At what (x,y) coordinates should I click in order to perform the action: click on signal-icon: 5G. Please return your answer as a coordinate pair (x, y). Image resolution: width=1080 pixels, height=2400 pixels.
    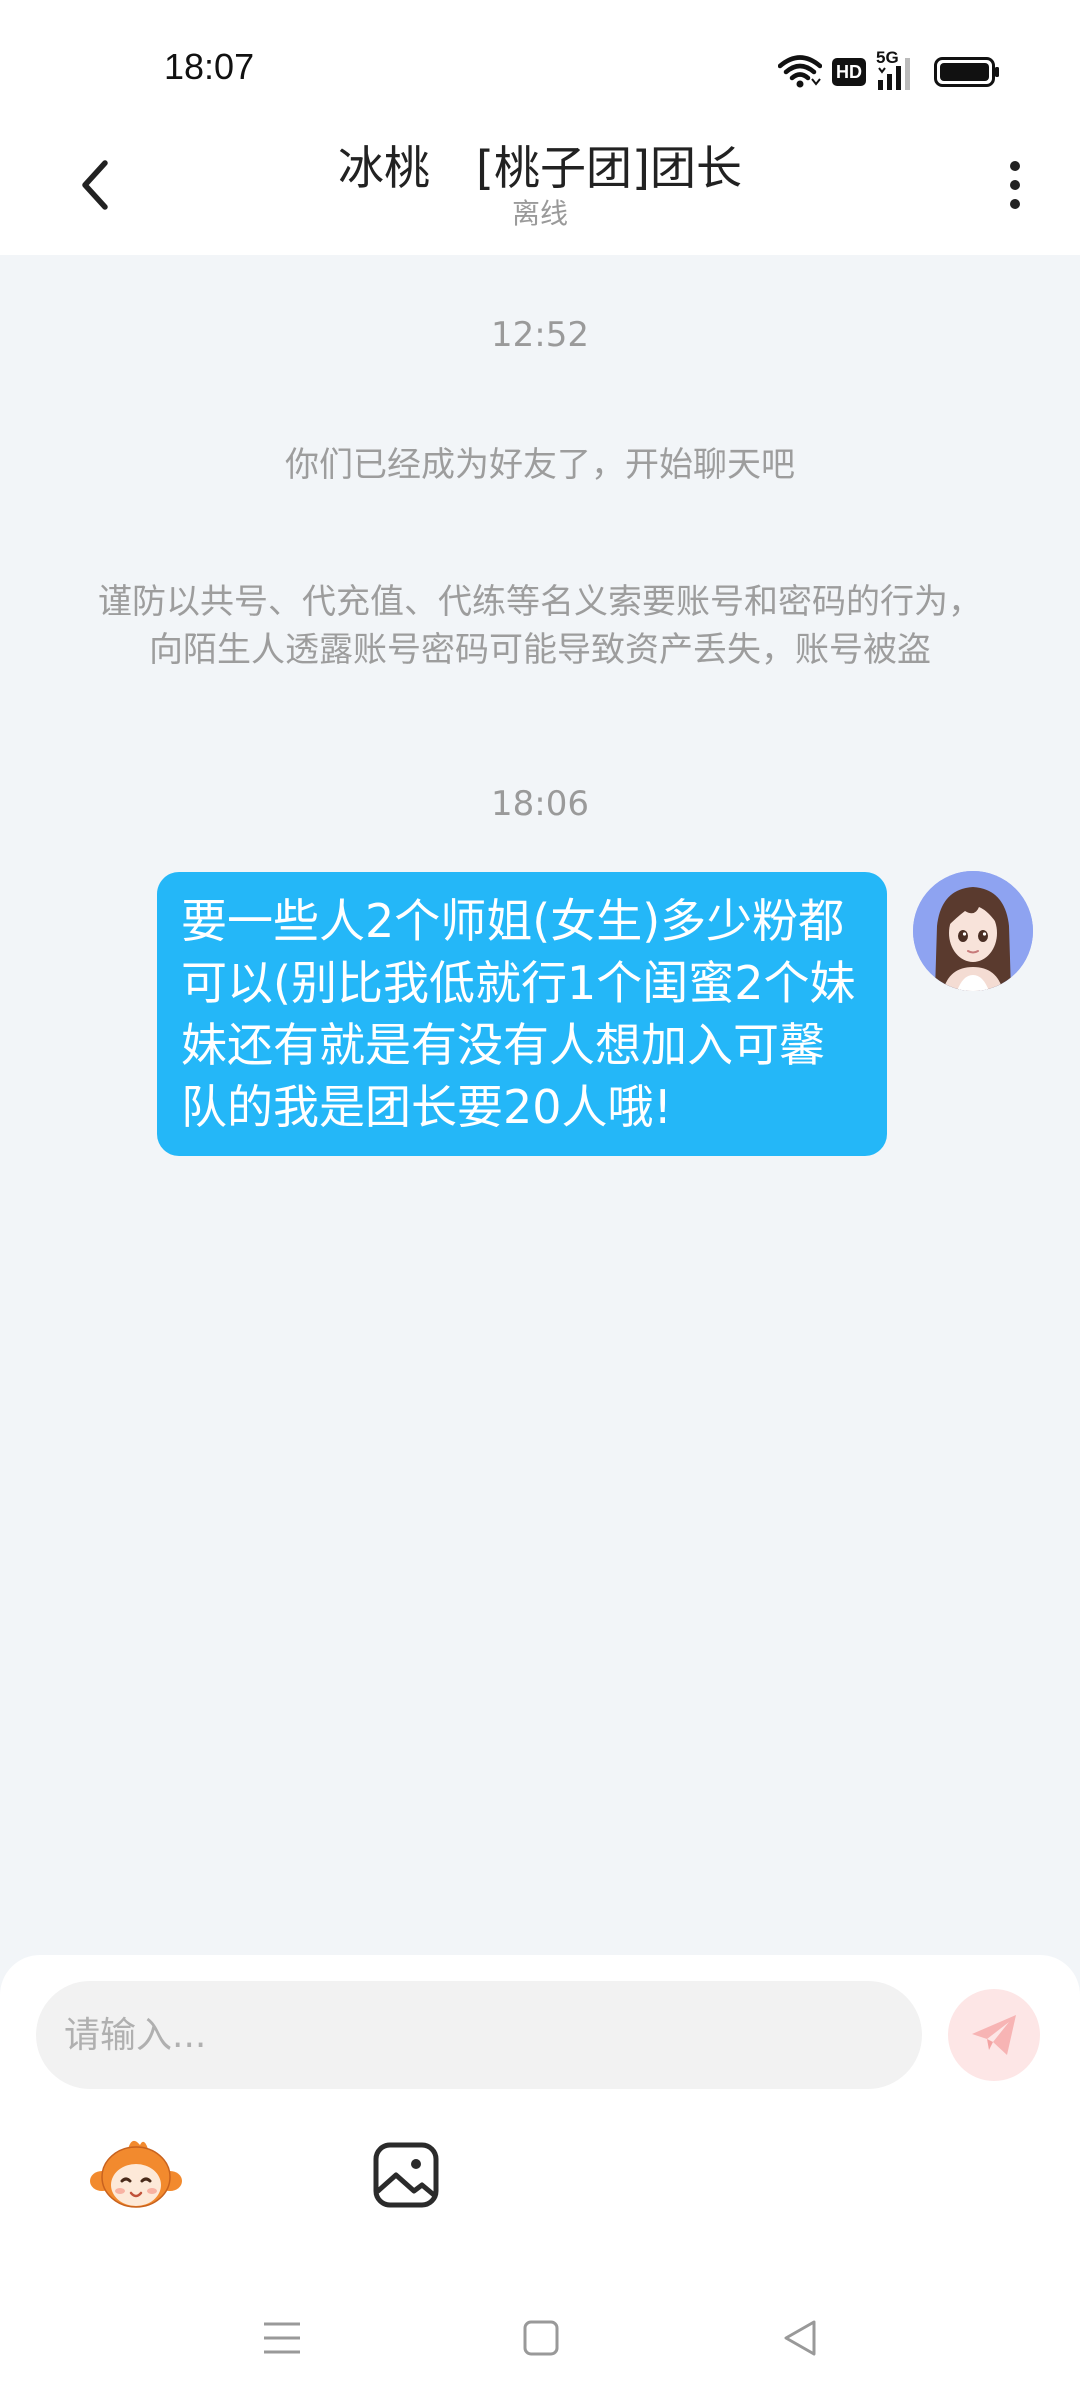
    Looking at the image, I should click on (900, 70).